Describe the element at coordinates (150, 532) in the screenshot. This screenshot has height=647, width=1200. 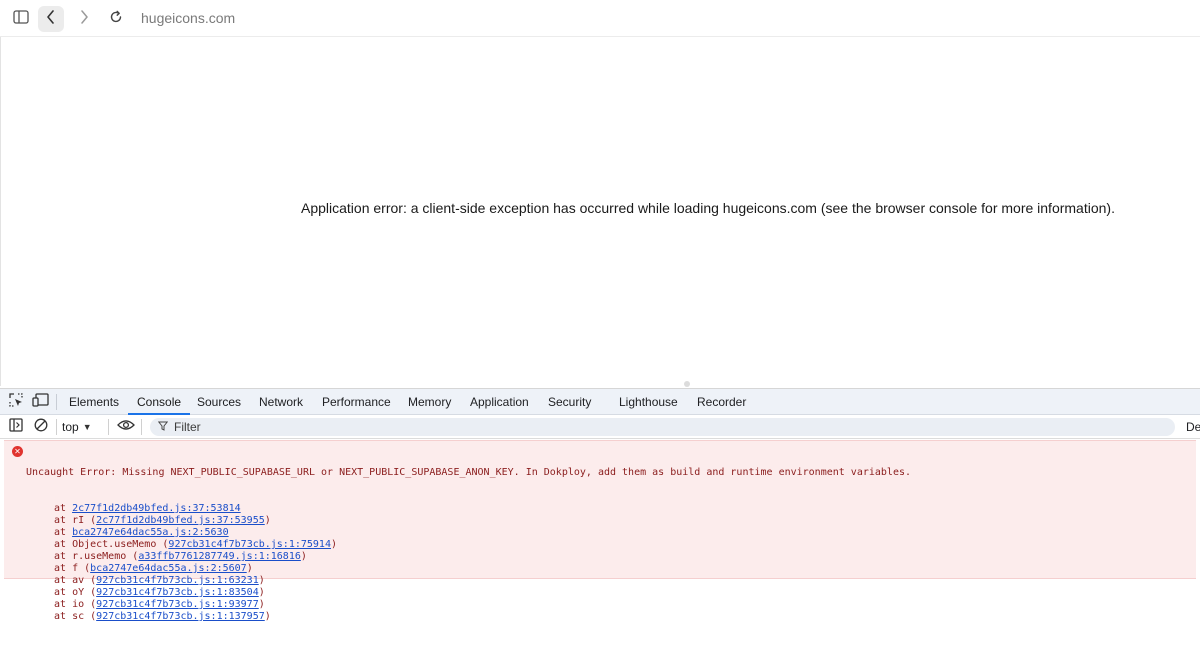
I see `source-link: bca2747e64dac55a.js:2:5630` at that location.